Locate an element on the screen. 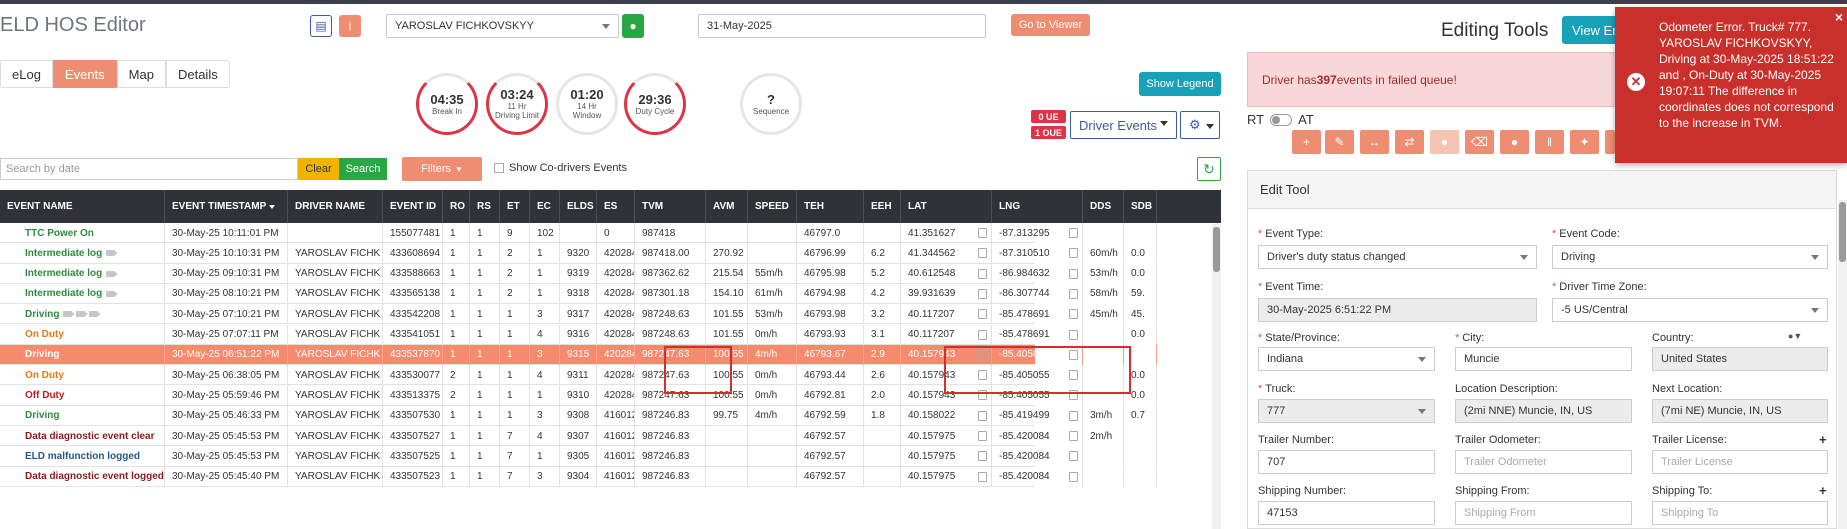 This screenshot has width=1847, height=529. sort-desc-icon is located at coordinates (272, 206).